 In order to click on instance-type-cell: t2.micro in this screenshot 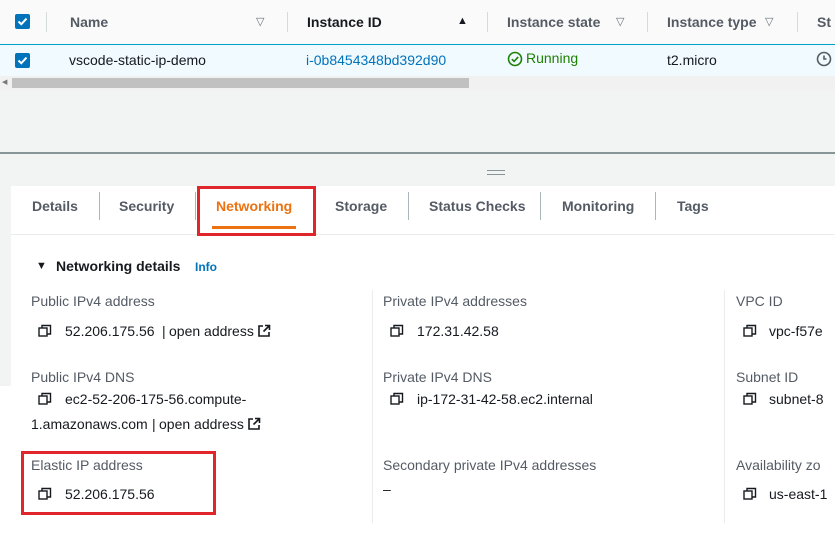, I will do `click(692, 60)`.